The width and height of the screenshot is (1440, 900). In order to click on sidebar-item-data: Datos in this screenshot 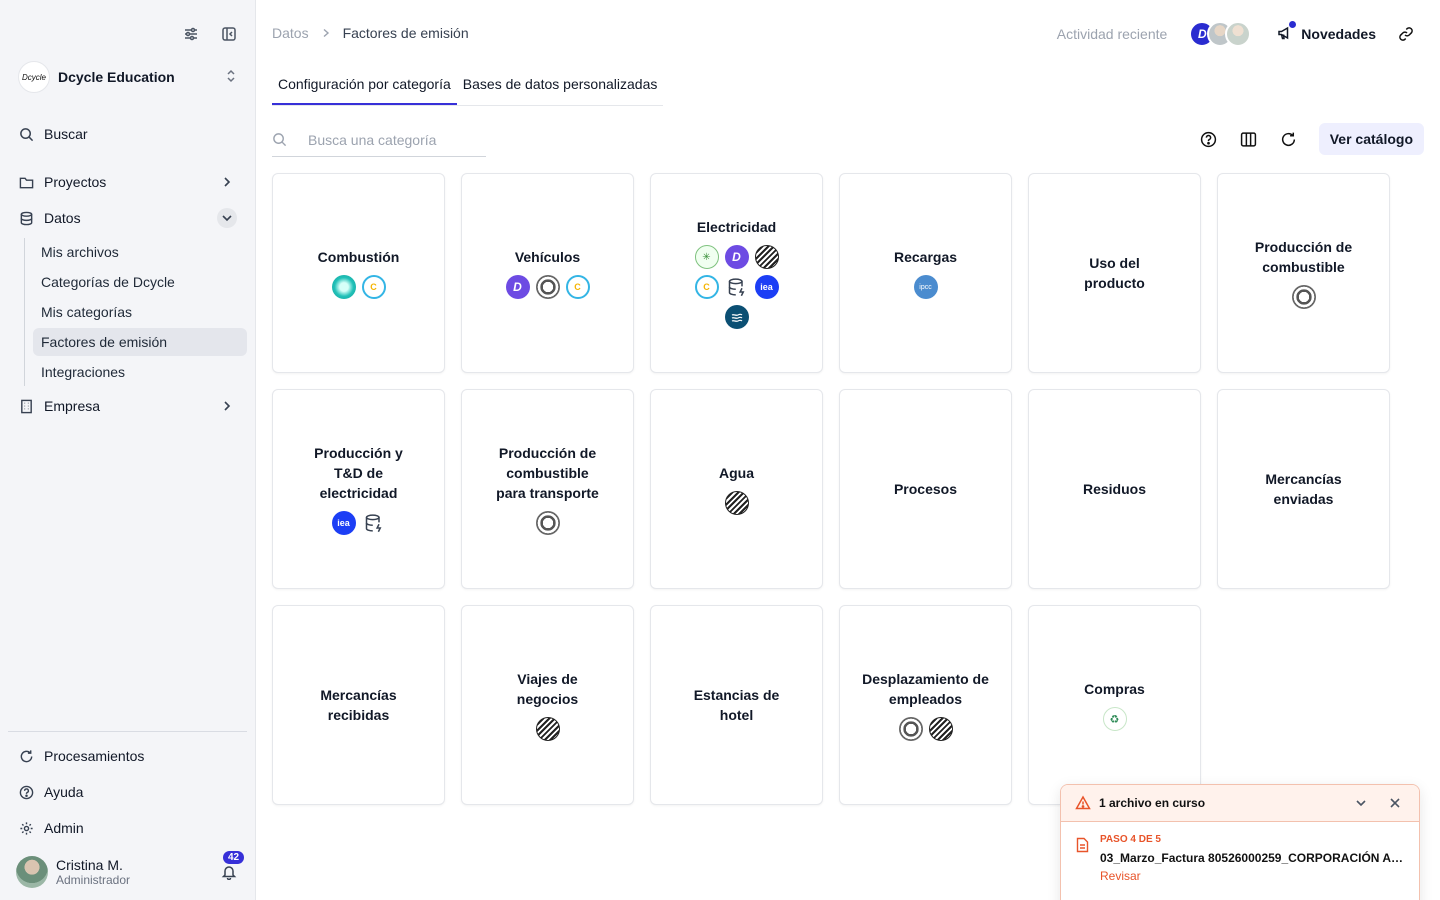, I will do `click(127, 218)`.